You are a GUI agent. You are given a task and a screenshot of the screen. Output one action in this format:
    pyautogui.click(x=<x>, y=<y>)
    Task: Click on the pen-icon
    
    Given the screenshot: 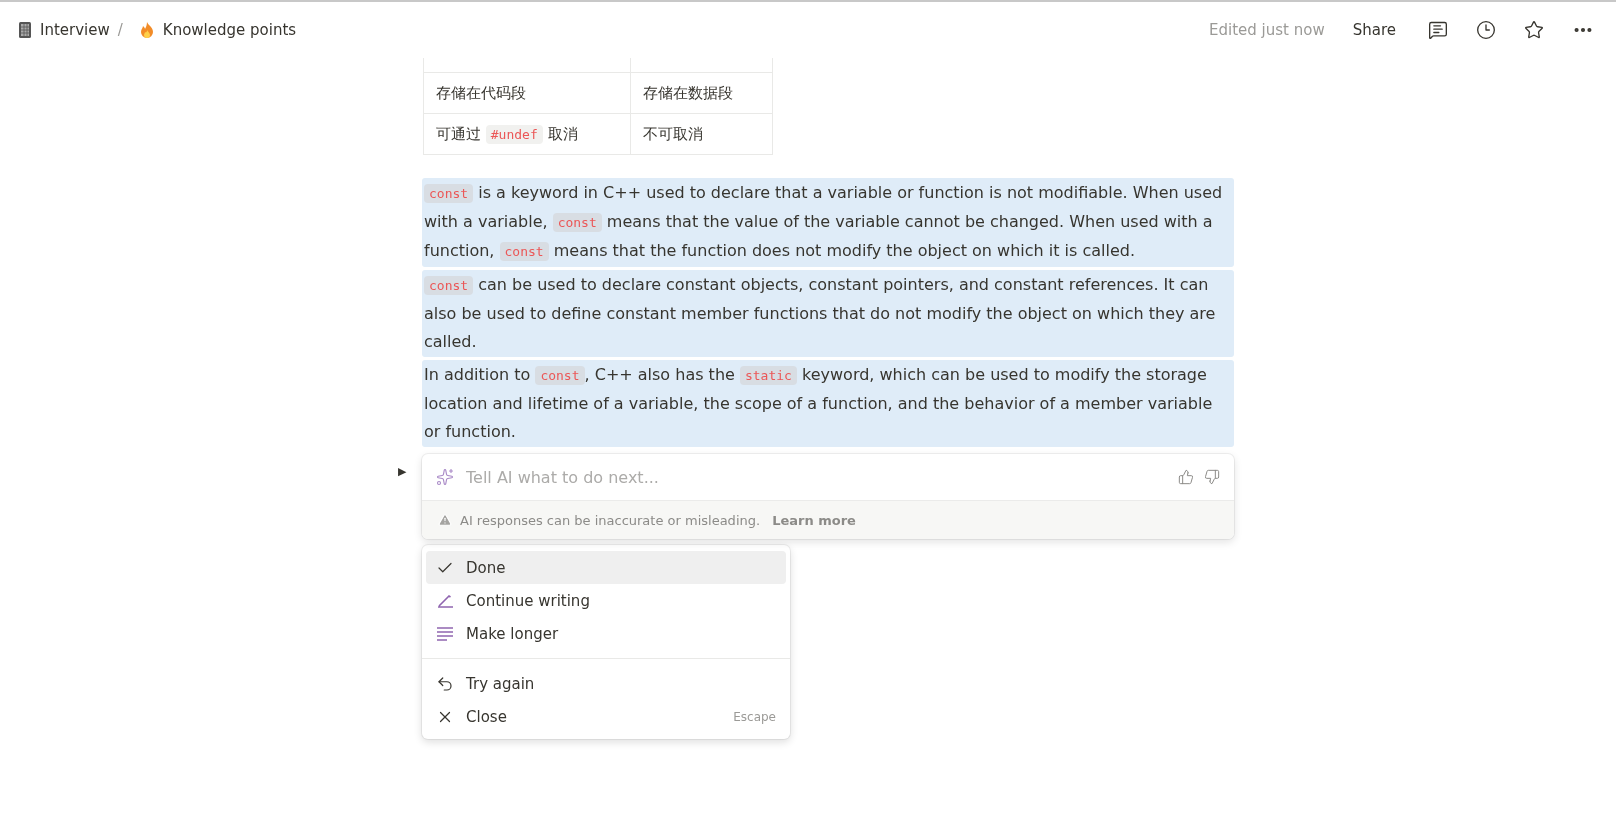 What is the action you would take?
    pyautogui.click(x=445, y=600)
    